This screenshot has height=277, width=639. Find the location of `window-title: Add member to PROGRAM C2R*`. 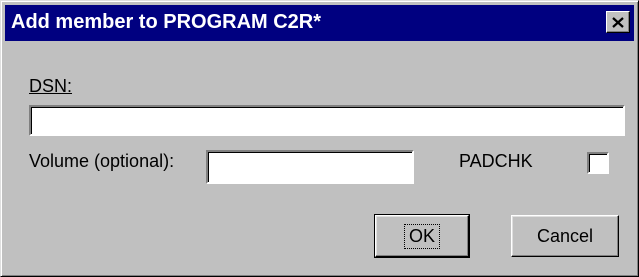

window-title: Add member to PROGRAM C2R* is located at coordinates (166, 22).